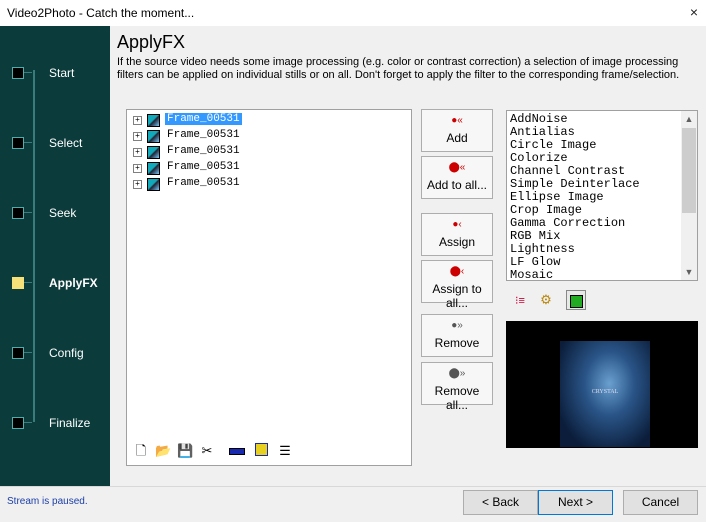 This screenshot has width=706, height=522. What do you see at coordinates (531, 275) in the screenshot?
I see `list-item: Mosaic` at bounding box center [531, 275].